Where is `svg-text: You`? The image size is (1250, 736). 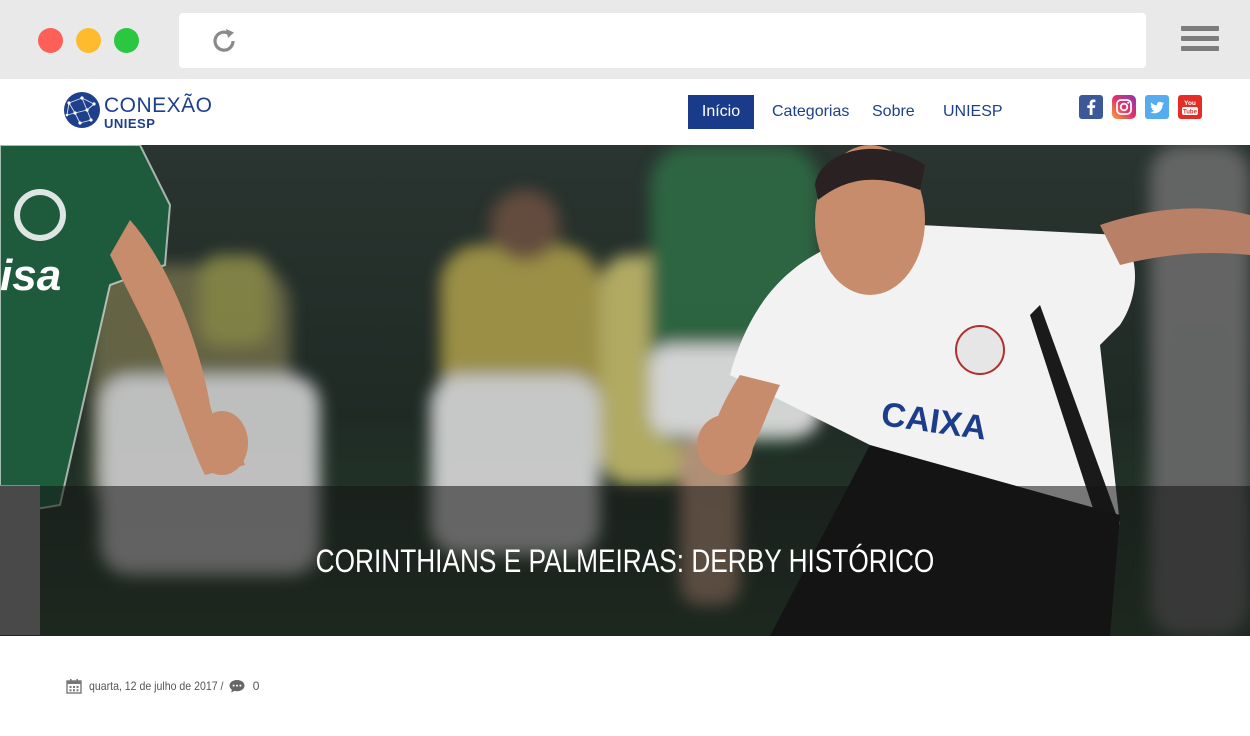 svg-text: You is located at coordinates (1190, 103).